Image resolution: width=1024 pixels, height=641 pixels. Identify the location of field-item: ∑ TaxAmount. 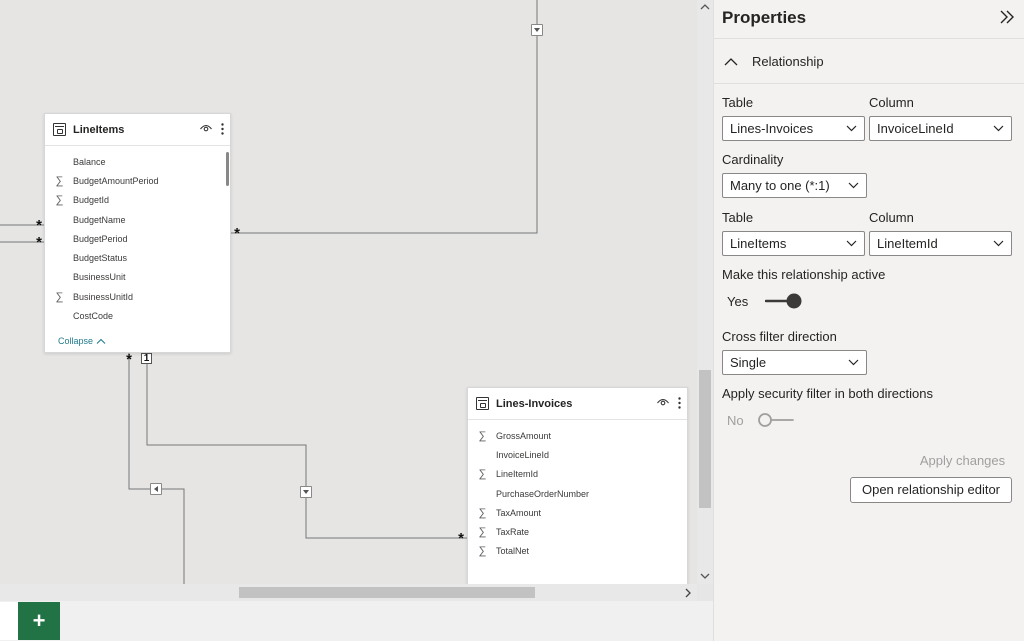
(575, 512).